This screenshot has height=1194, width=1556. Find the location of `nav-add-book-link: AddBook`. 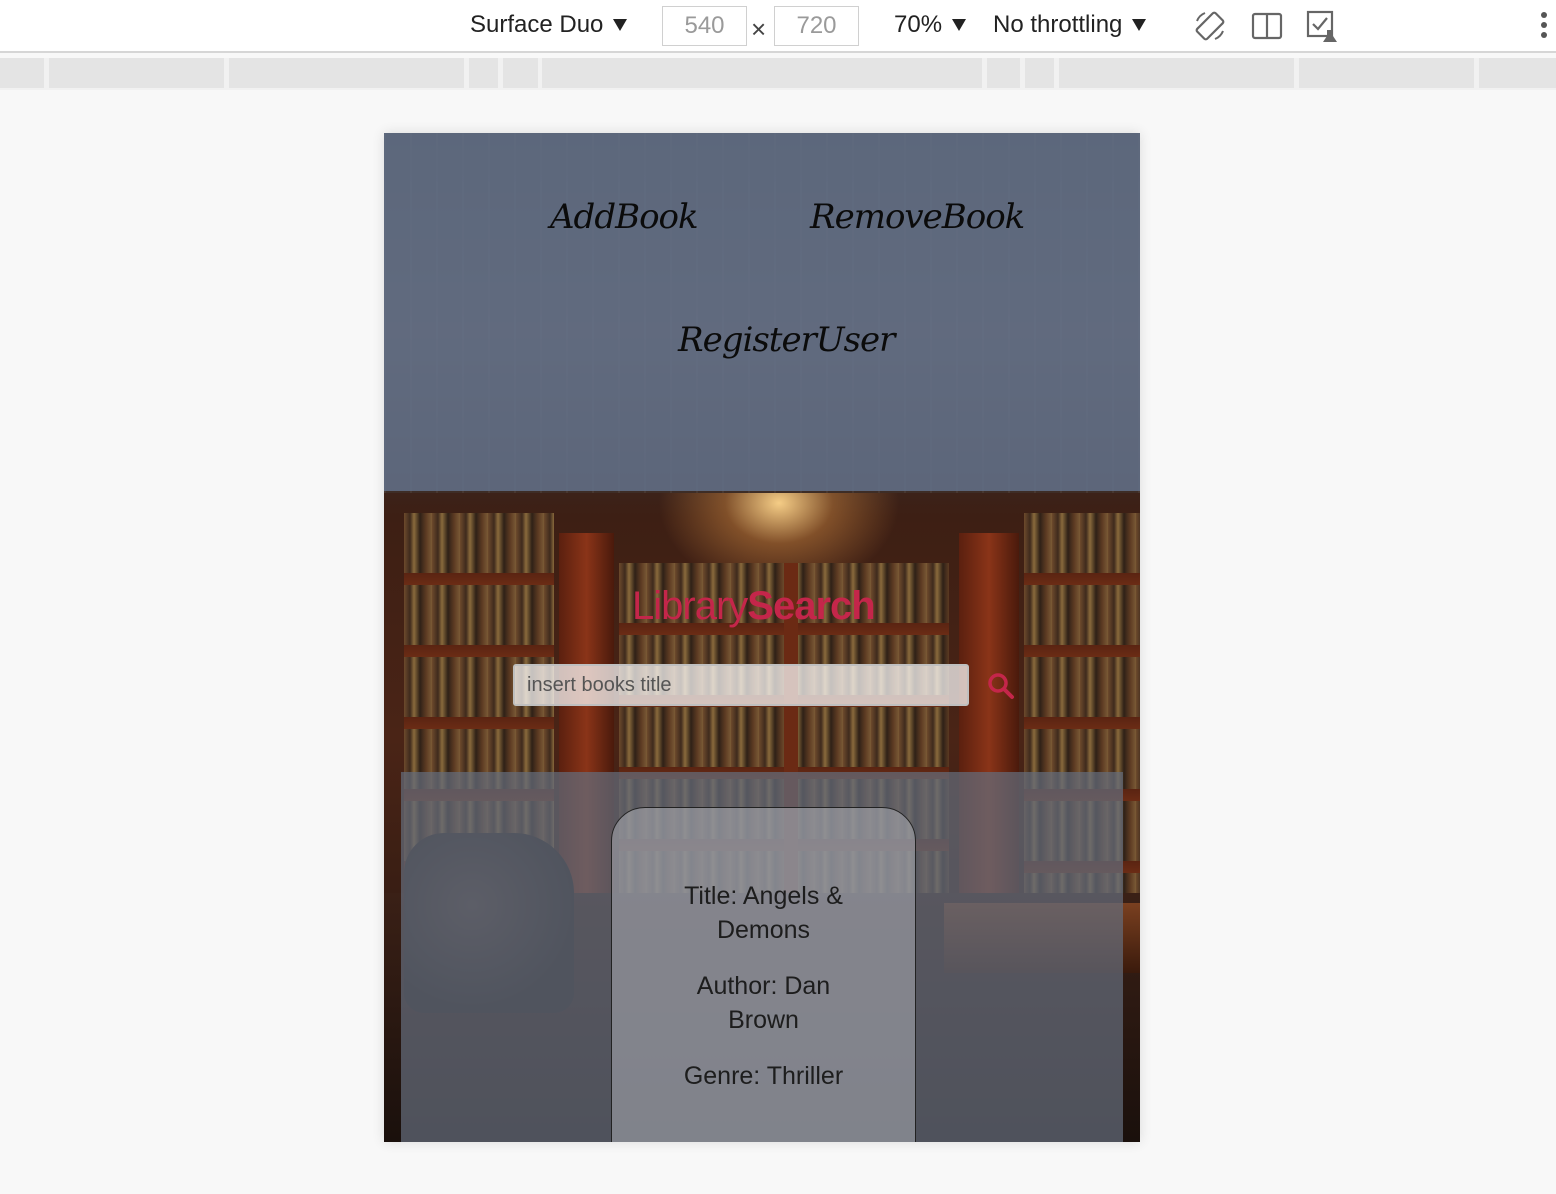

nav-add-book-link: AddBook is located at coordinates (624, 217).